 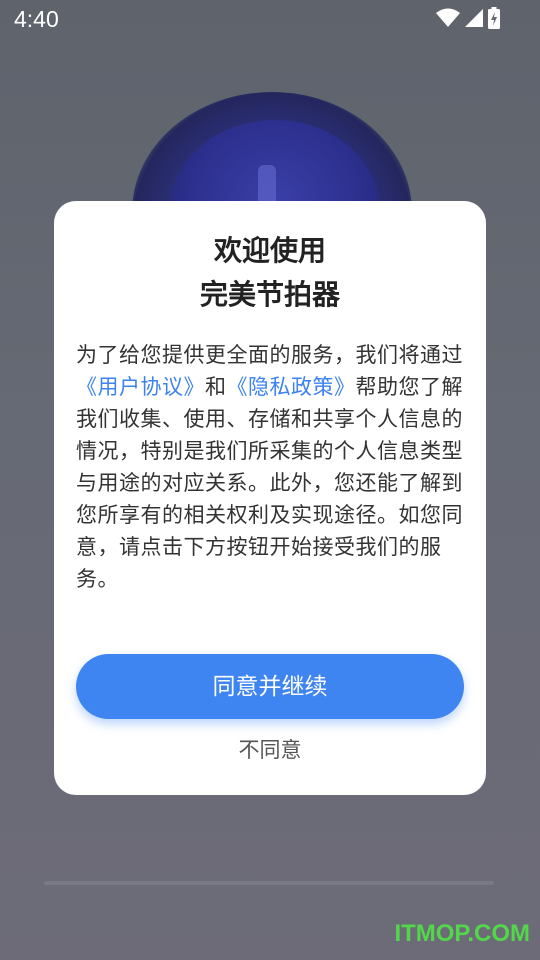 I want to click on body-text-and: 和, so click(x=216, y=387).